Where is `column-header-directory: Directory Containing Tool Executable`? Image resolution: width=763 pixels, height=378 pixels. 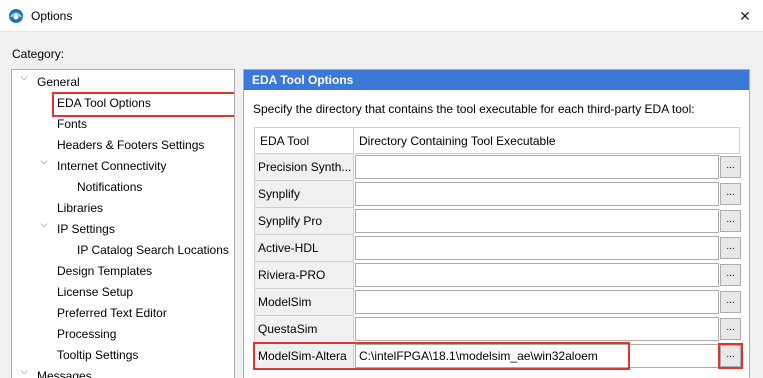
column-header-directory: Directory Containing Tool Executable is located at coordinates (546, 140).